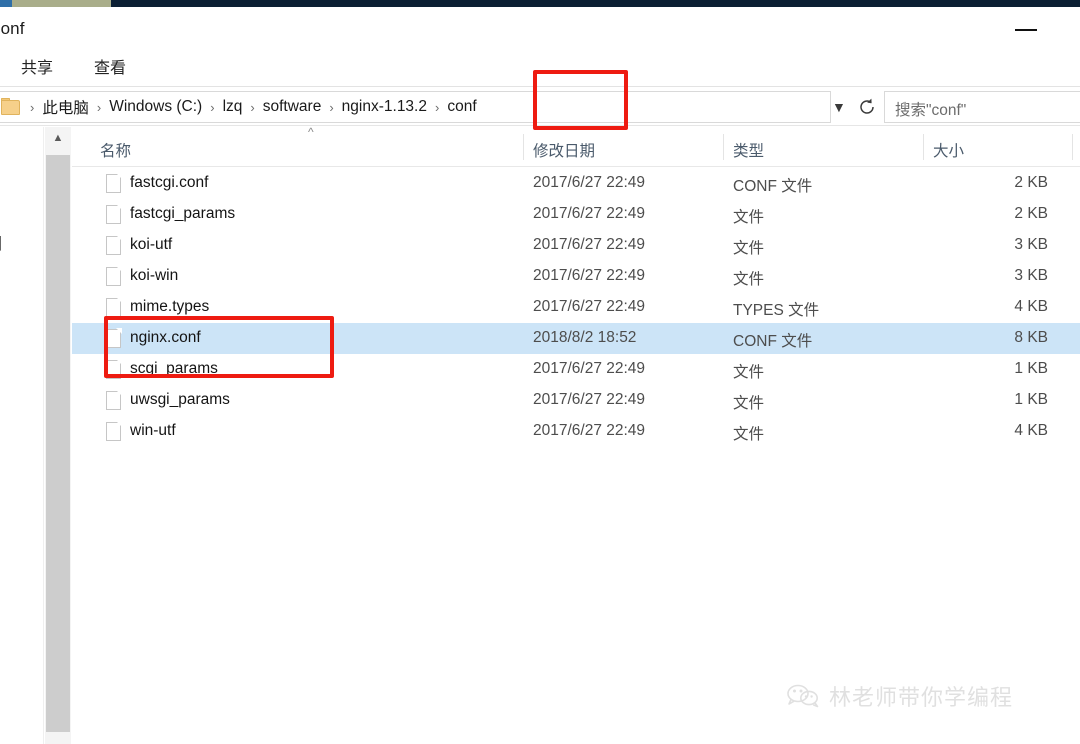 The image size is (1080, 744). Describe the element at coordinates (839, 107) in the screenshot. I see `chevron-down-icon: ▼` at that location.